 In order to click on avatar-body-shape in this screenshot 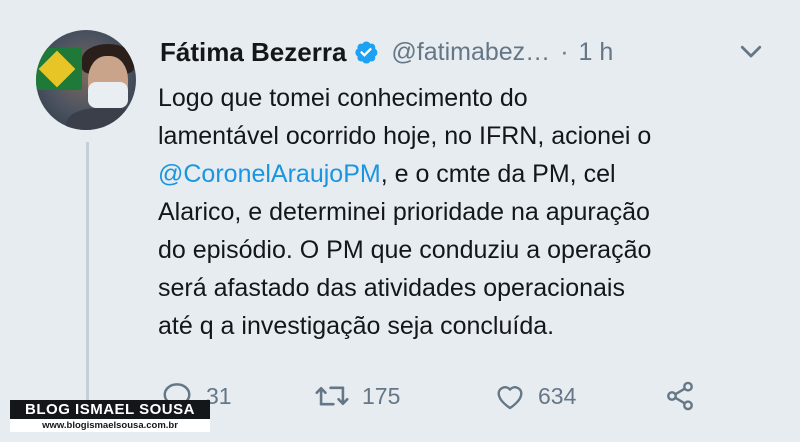, I will do `click(101, 119)`.